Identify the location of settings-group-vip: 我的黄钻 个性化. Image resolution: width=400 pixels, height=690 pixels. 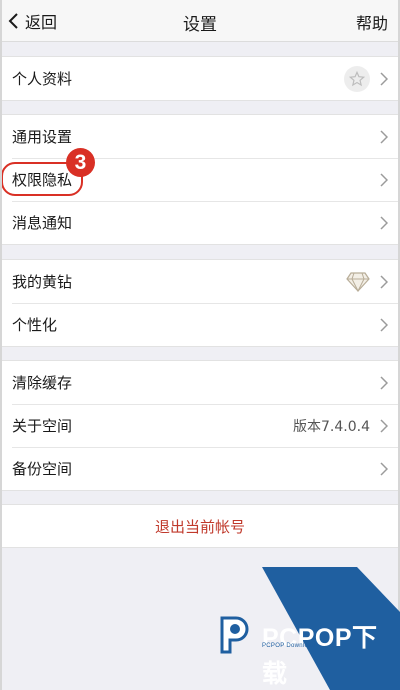
(200, 303).